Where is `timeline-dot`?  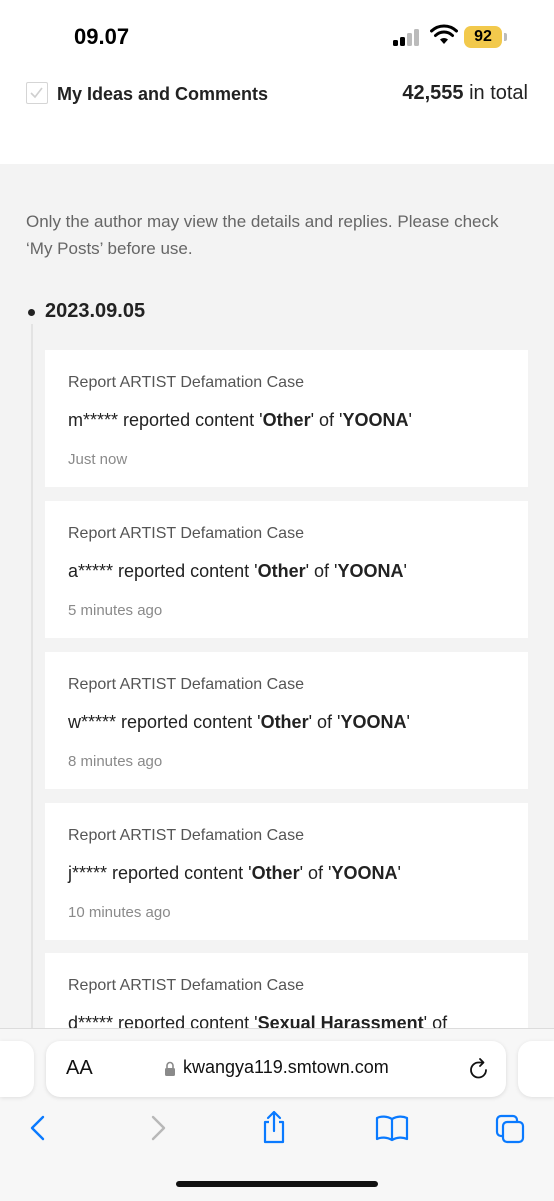 timeline-dot is located at coordinates (31, 312).